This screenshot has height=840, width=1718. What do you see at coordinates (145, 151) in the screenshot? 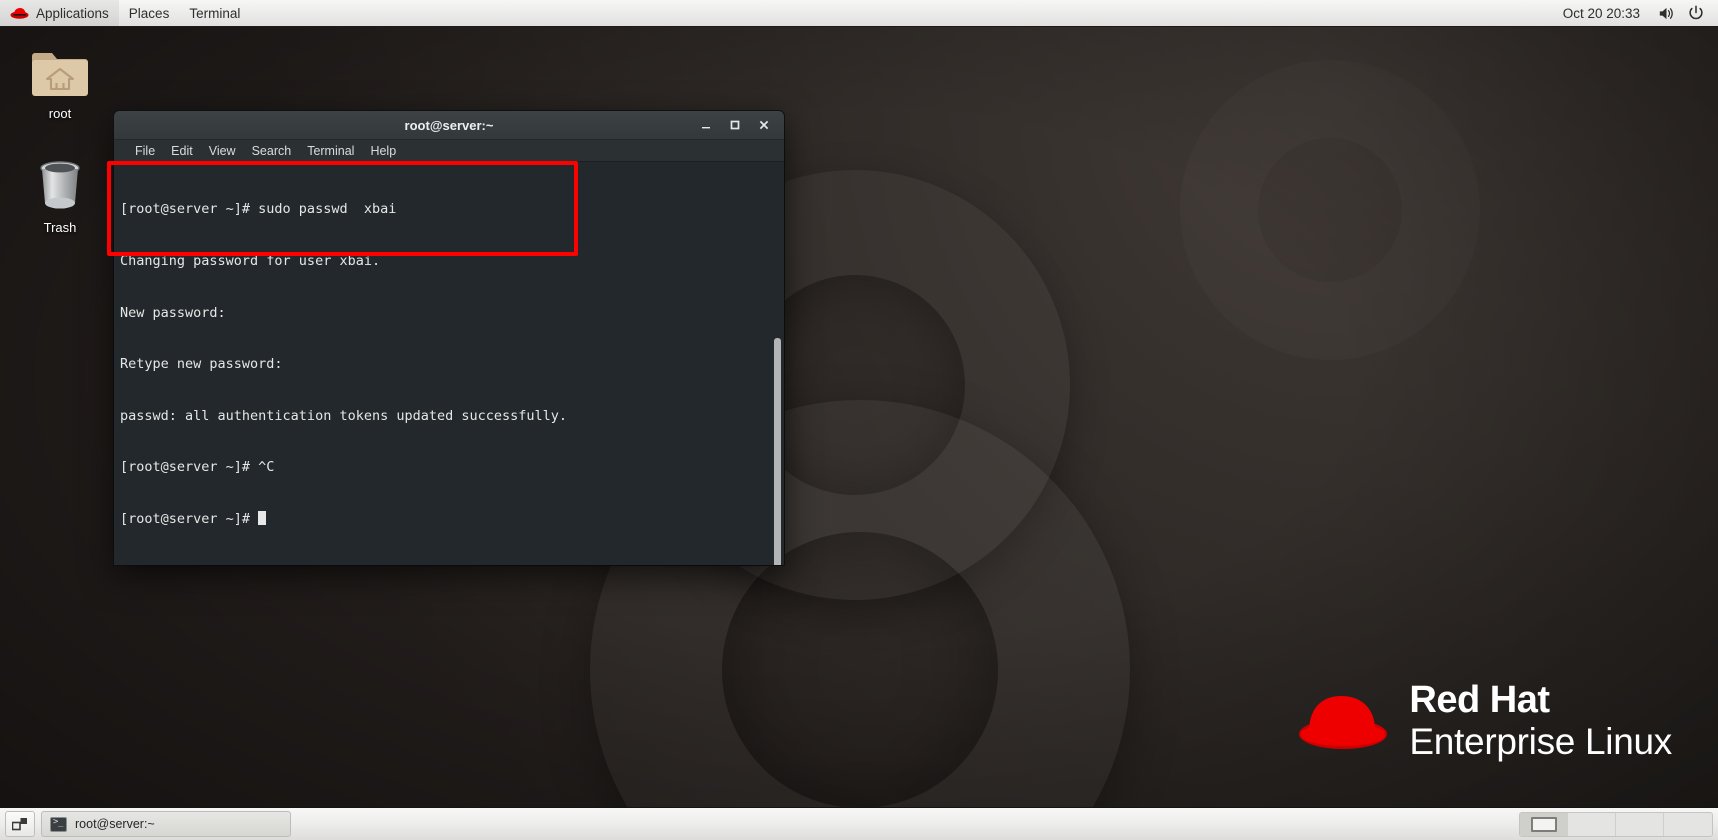
I see `menu-file: File` at bounding box center [145, 151].